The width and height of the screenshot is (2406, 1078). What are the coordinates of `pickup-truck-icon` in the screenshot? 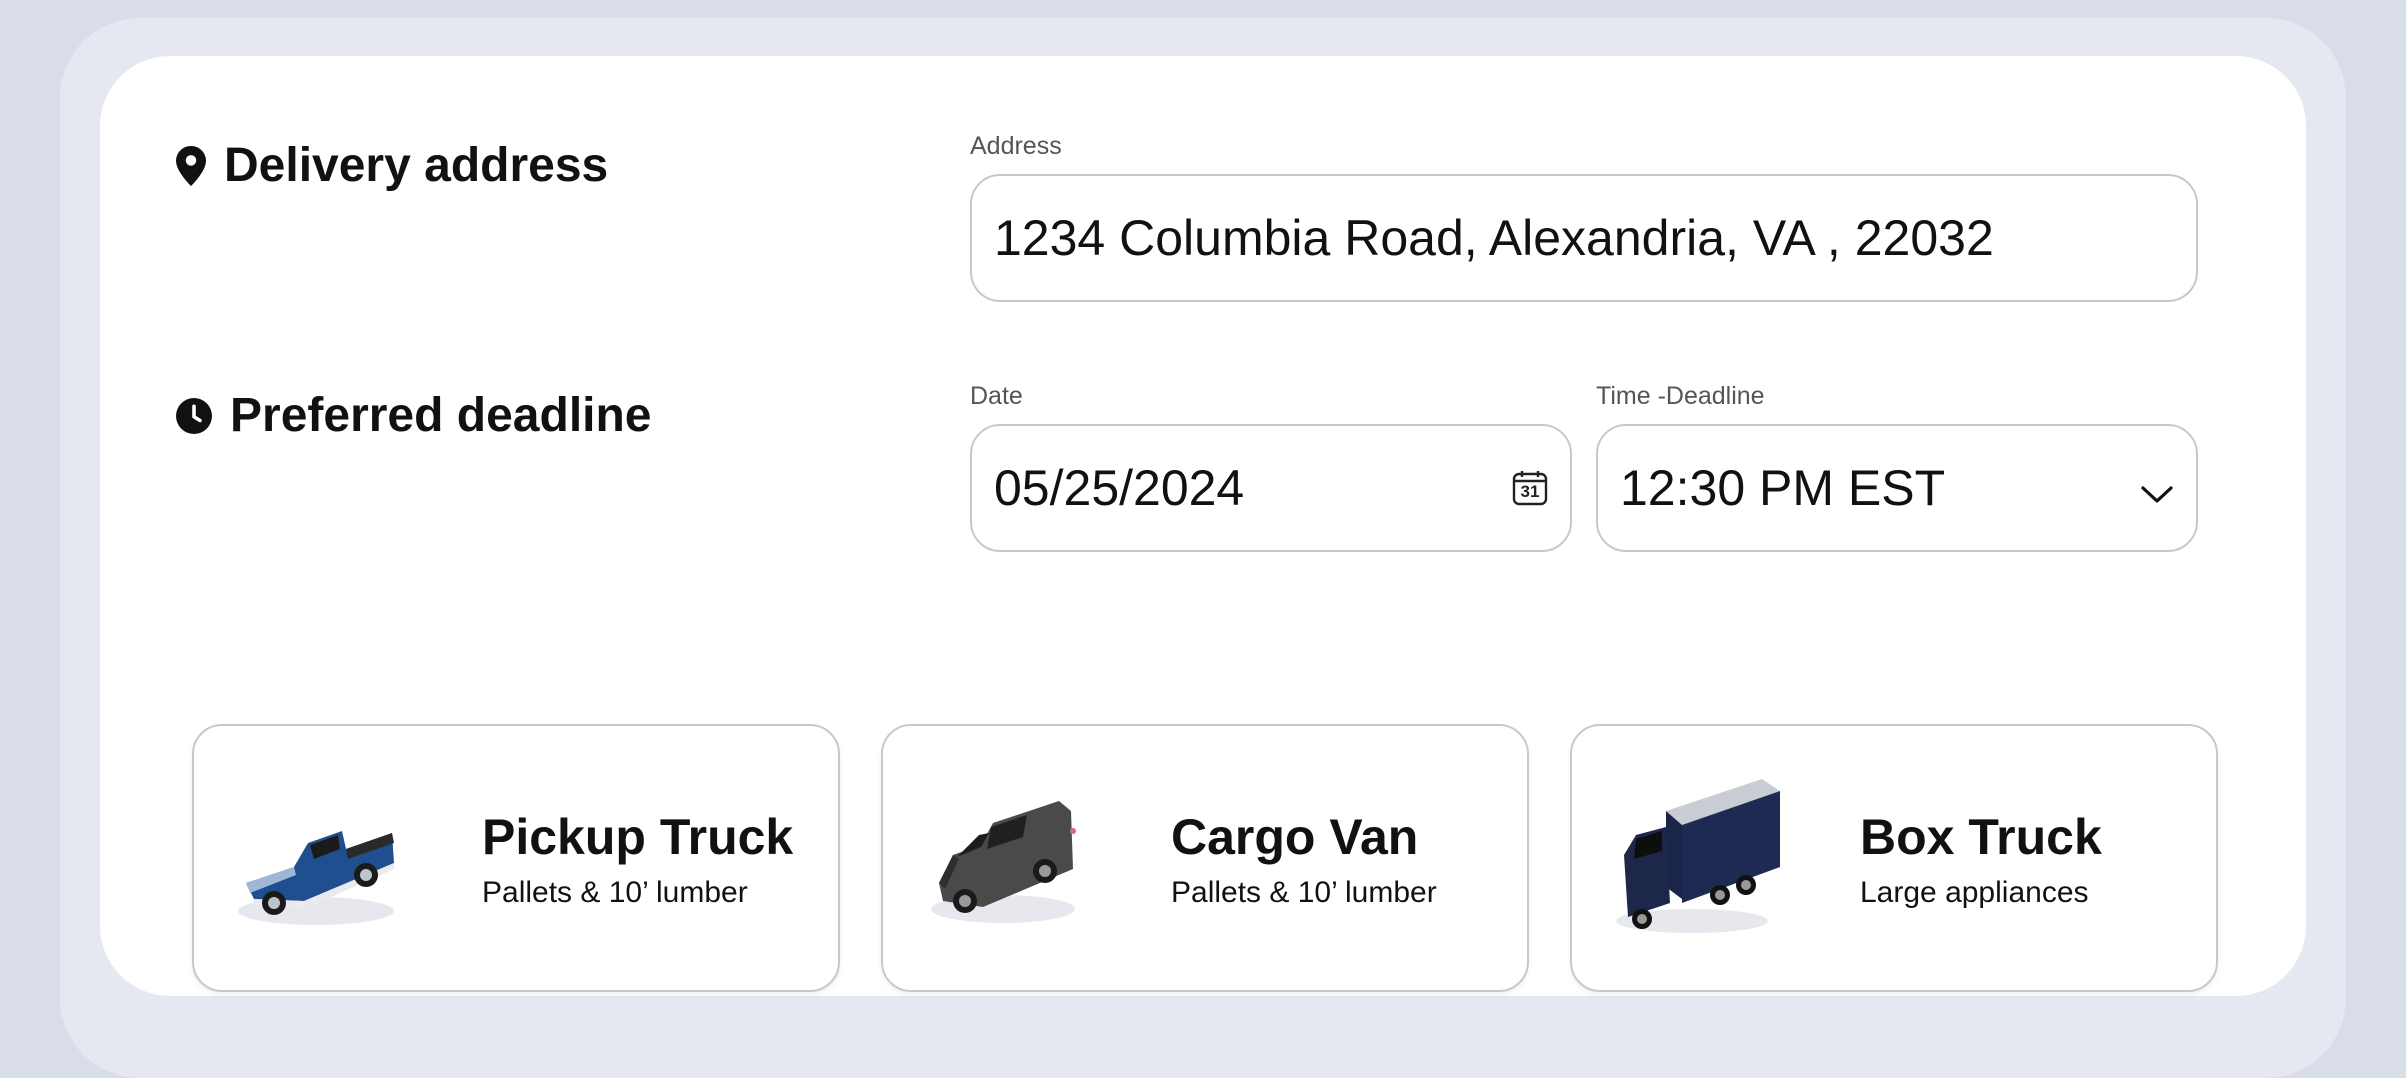 It's located at (319, 861).